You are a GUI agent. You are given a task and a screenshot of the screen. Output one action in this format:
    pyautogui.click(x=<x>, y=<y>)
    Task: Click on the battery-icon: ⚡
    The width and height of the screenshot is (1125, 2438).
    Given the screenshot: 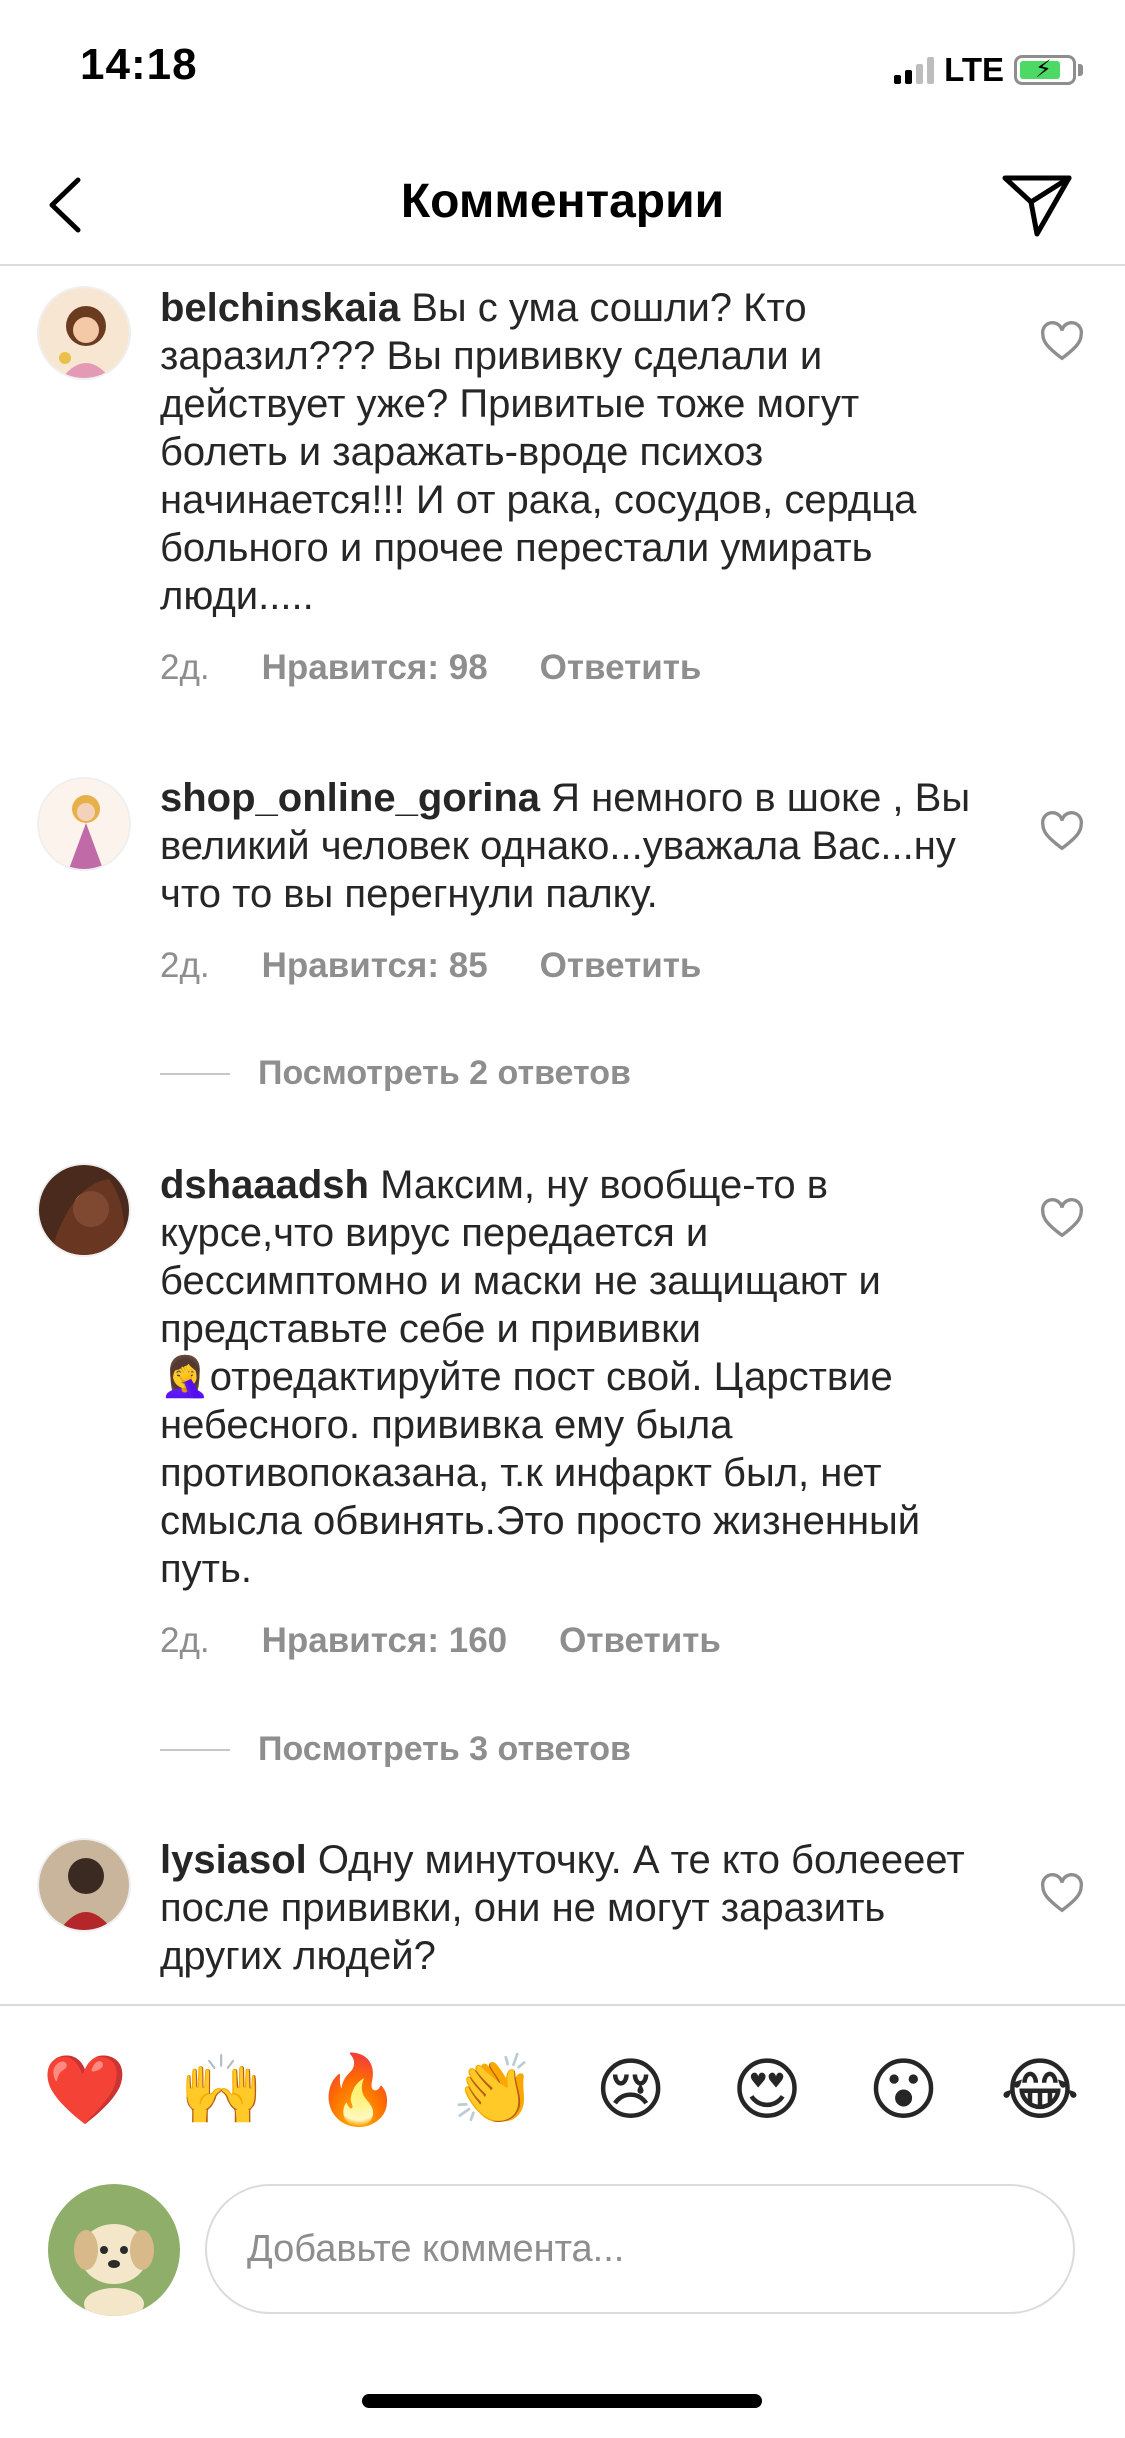 What is the action you would take?
    pyautogui.click(x=1045, y=70)
    